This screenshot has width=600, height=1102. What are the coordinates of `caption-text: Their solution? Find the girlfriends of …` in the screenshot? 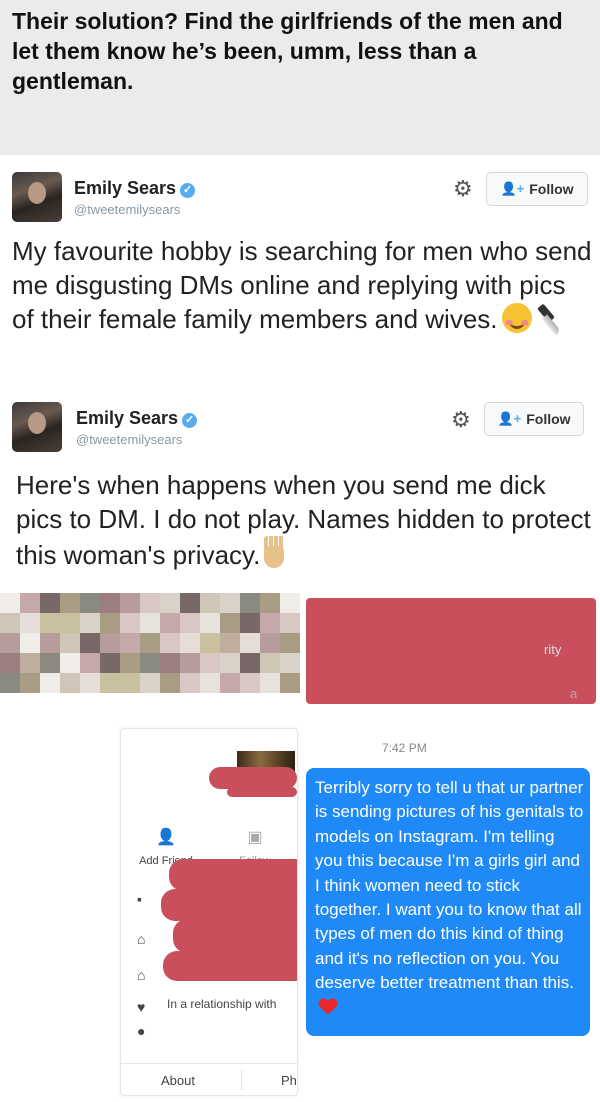 It's located at (287, 51).